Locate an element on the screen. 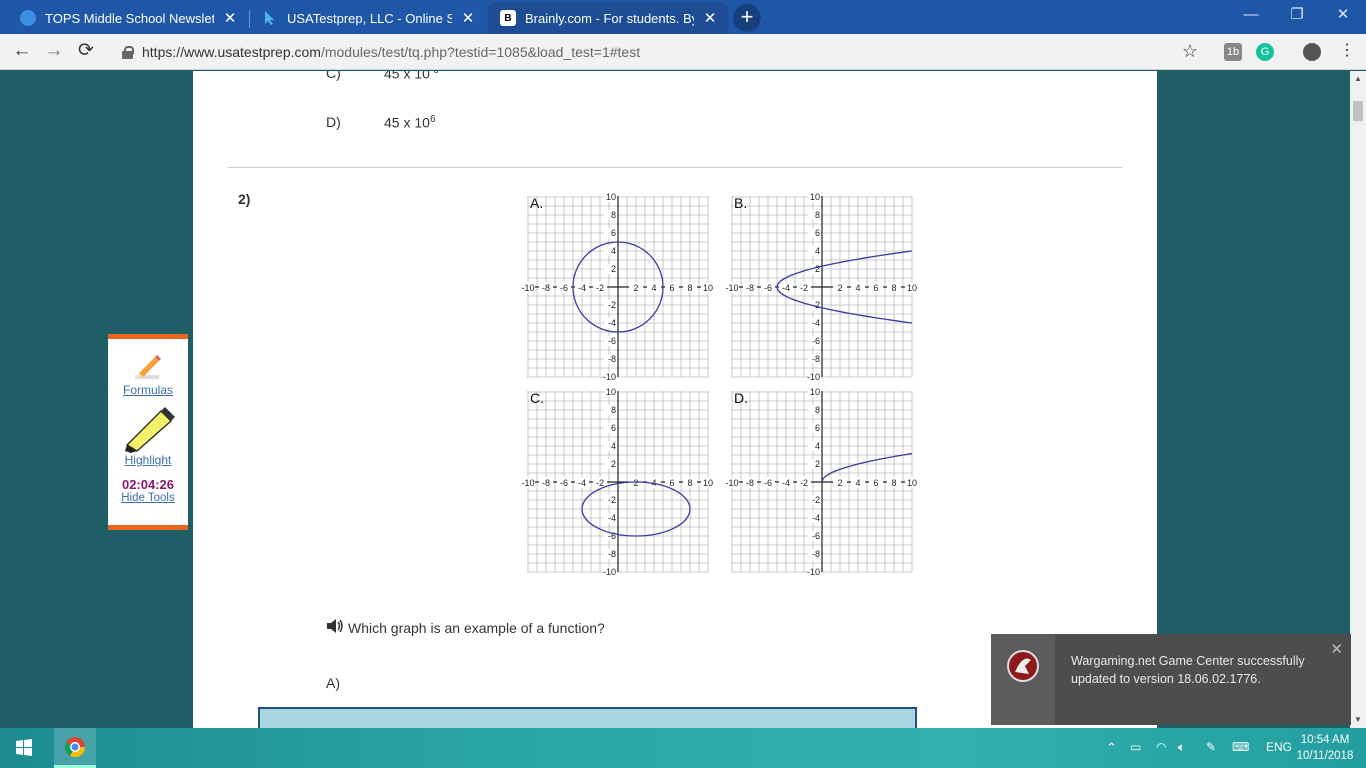  tab-brainly: B Brainly.com - For students. By stu ✕ is located at coordinates (608, 18).